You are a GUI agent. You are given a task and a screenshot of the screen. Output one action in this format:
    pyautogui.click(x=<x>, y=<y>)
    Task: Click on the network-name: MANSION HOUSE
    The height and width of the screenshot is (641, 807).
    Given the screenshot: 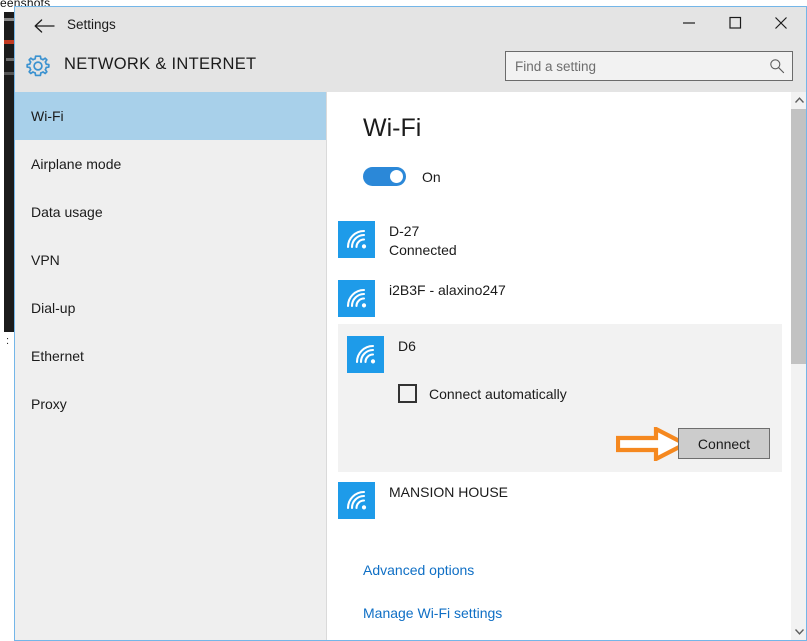 What is the action you would take?
    pyautogui.click(x=449, y=492)
    